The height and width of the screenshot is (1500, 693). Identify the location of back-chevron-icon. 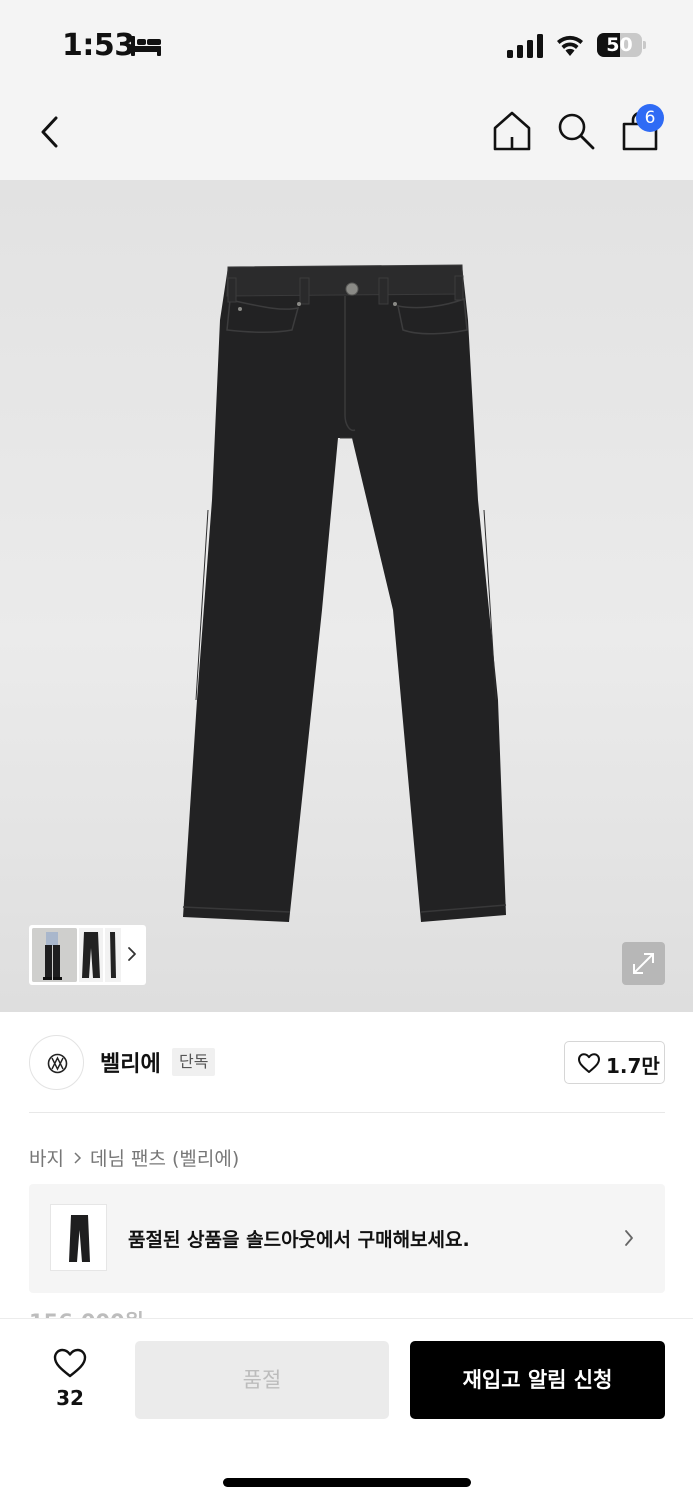
(51, 132).